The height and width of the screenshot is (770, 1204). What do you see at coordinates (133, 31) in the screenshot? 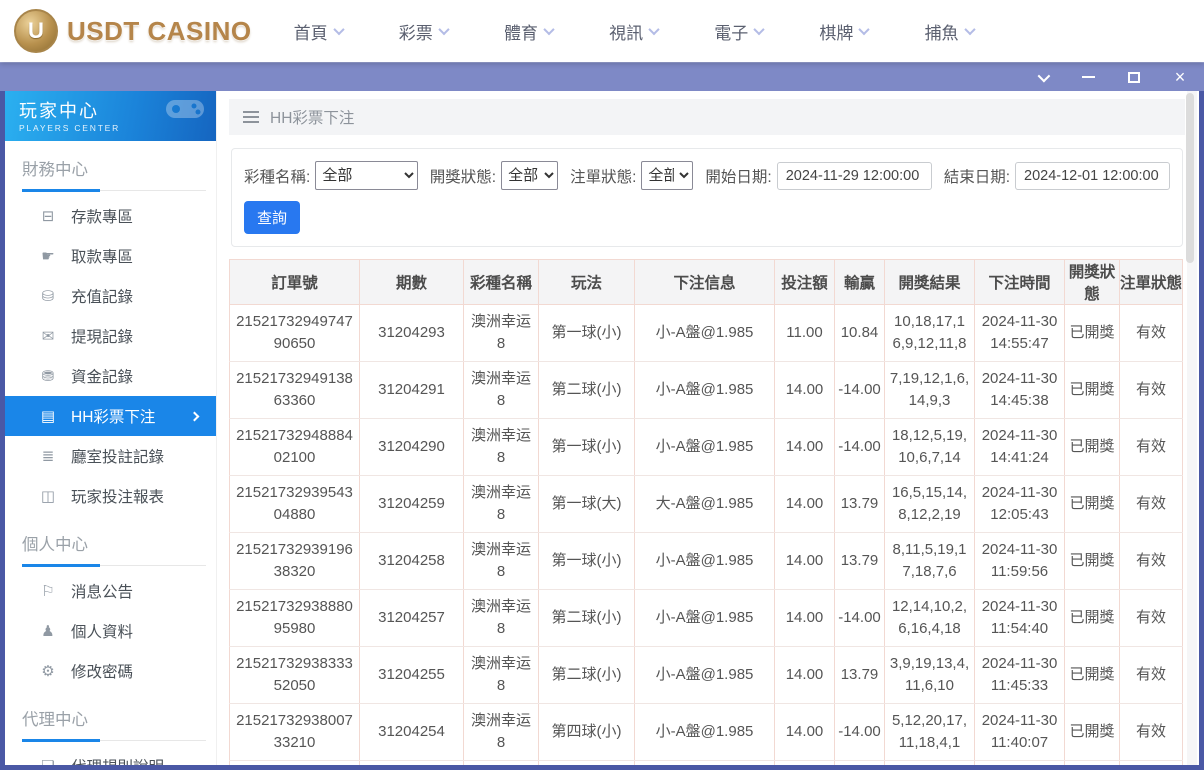
I see `brand-logo: U USDT CASINO` at bounding box center [133, 31].